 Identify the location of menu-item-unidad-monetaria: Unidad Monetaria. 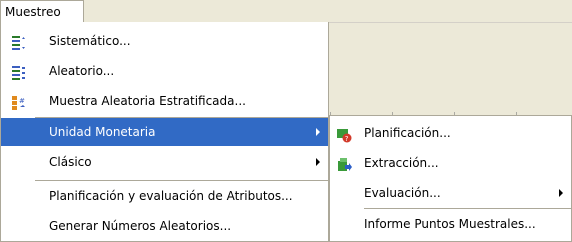
(164, 132).